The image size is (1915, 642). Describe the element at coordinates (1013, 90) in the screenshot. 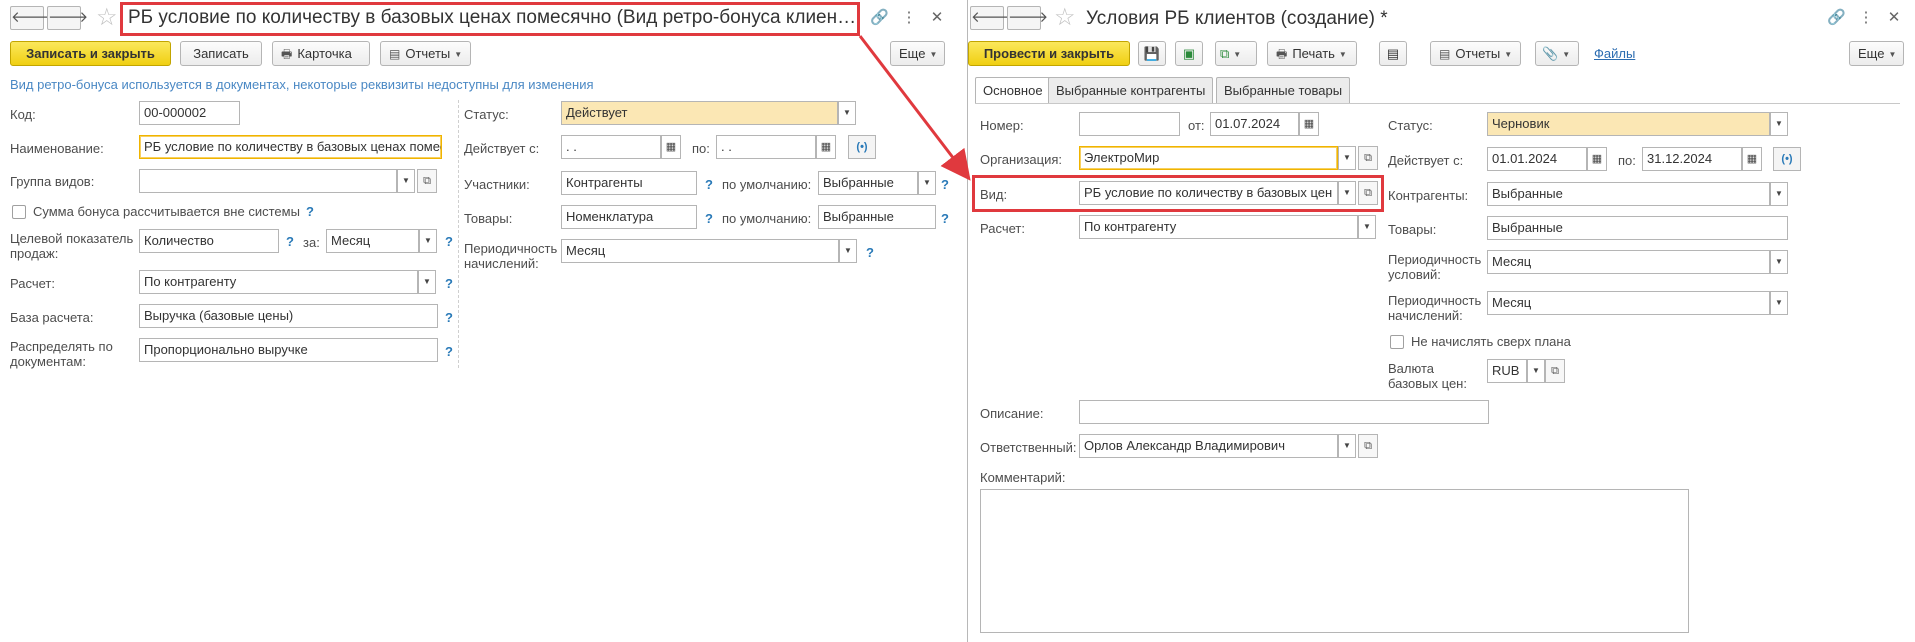

I see `tab-main: Основное` at that location.